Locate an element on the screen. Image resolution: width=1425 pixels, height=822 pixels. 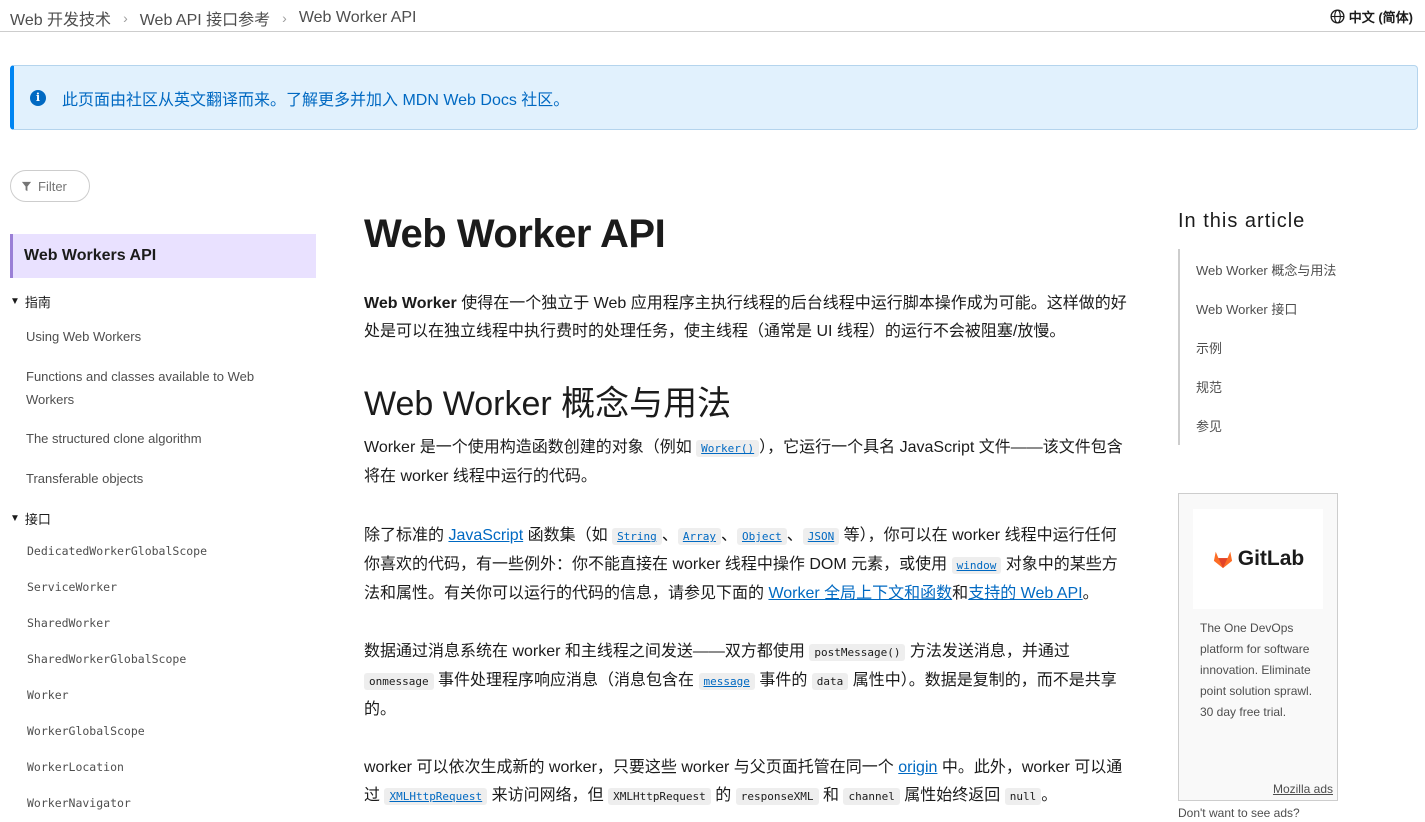
inline-code: onmessage is located at coordinates (399, 681).